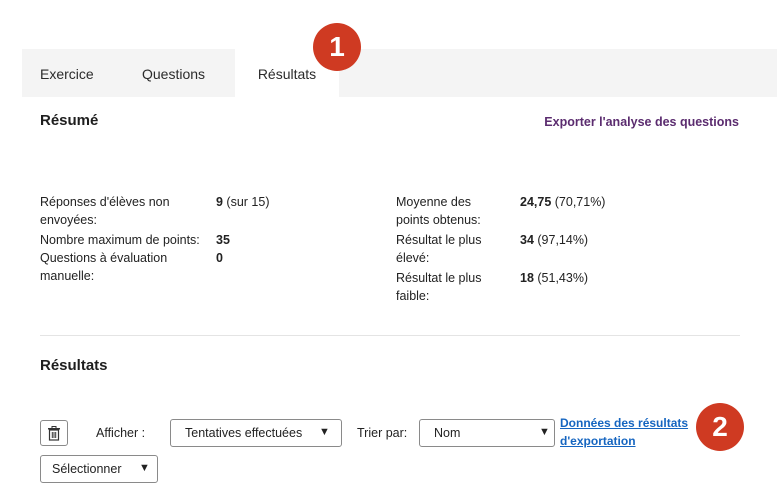  I want to click on sort-label: Trier par:, so click(382, 433).